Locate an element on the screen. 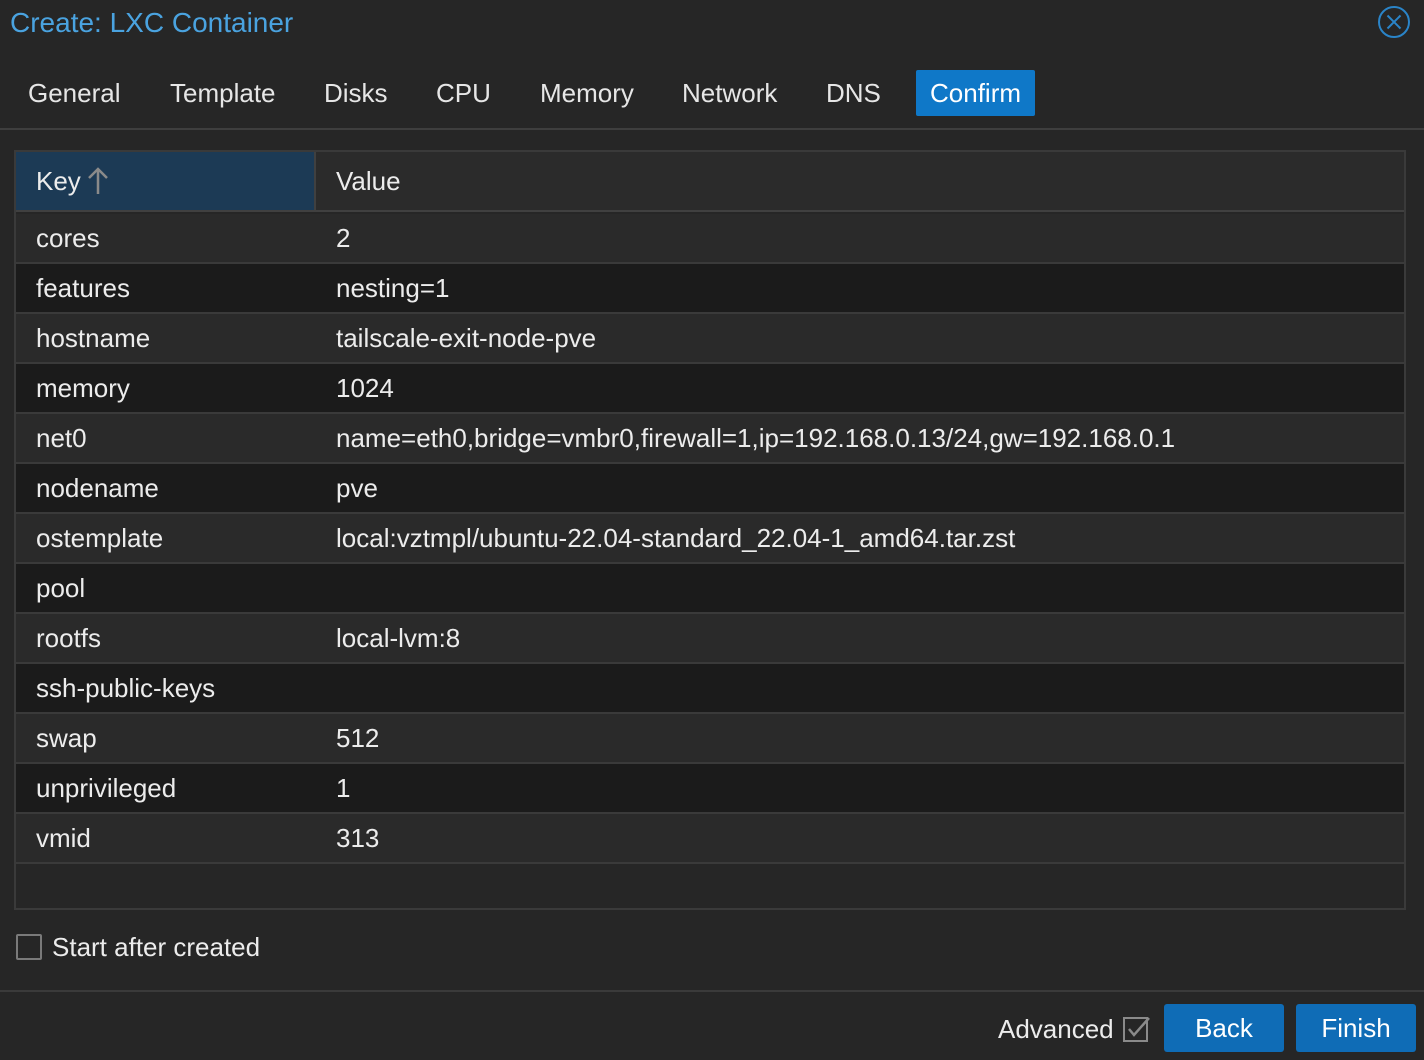 The image size is (1424, 1060). row-value: pve is located at coordinates (357, 488).